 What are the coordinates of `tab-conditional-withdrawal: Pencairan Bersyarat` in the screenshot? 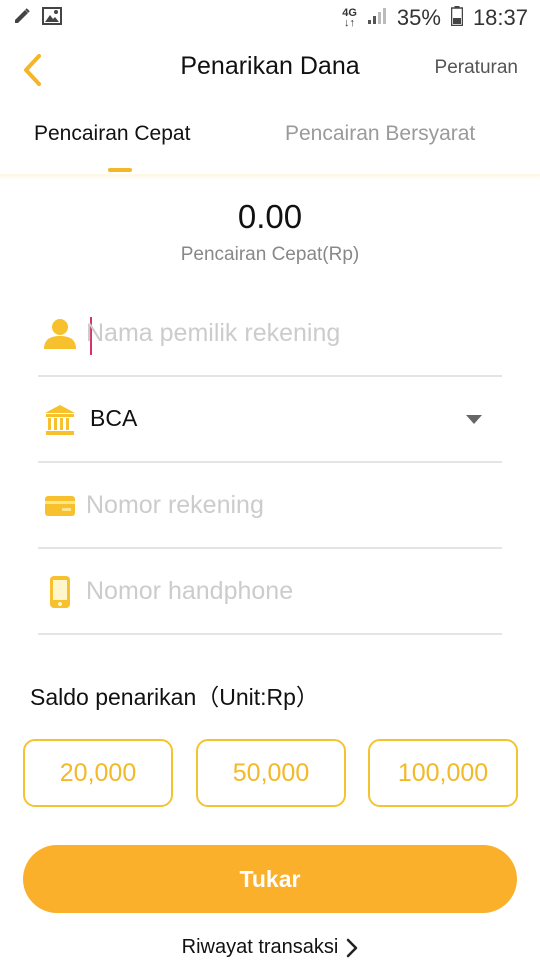 It's located at (380, 134).